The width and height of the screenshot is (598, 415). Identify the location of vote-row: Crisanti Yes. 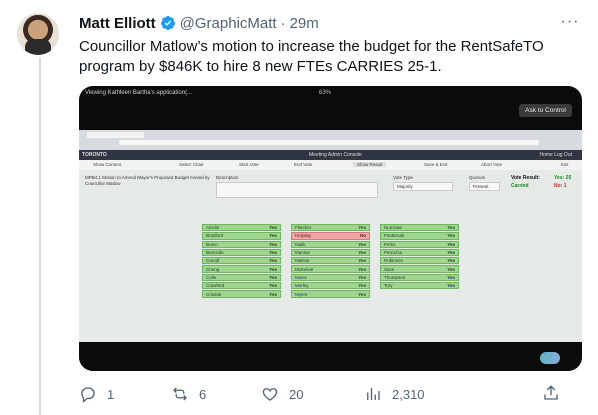
(241, 294).